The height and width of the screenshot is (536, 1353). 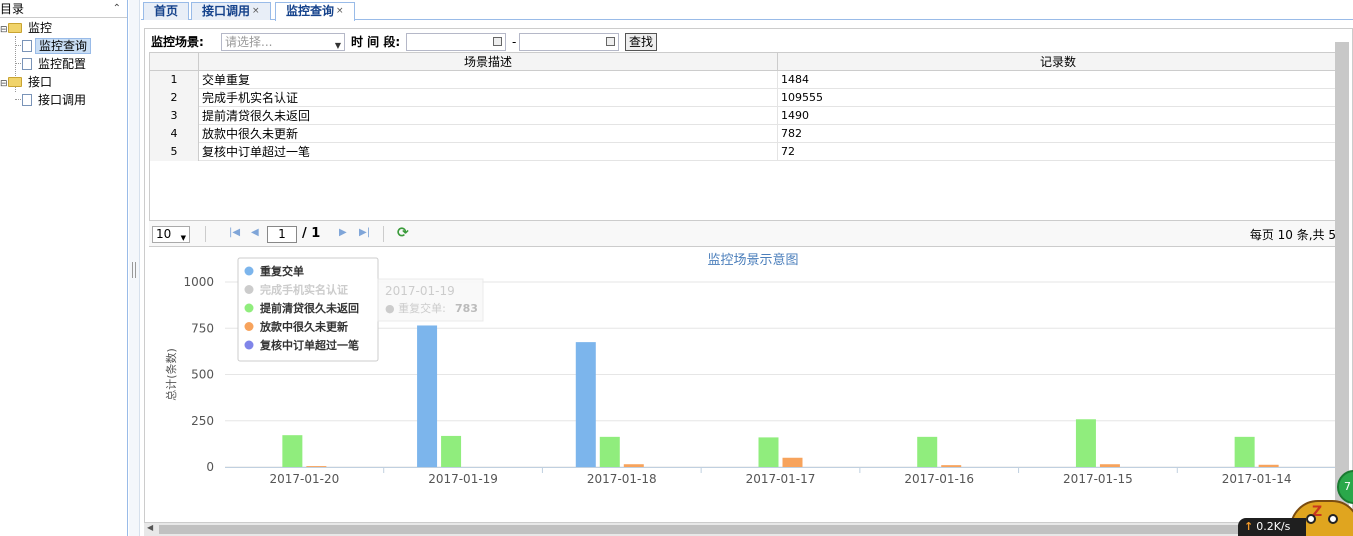 I want to click on splitter-grip-icon, so click(x=134, y=270).